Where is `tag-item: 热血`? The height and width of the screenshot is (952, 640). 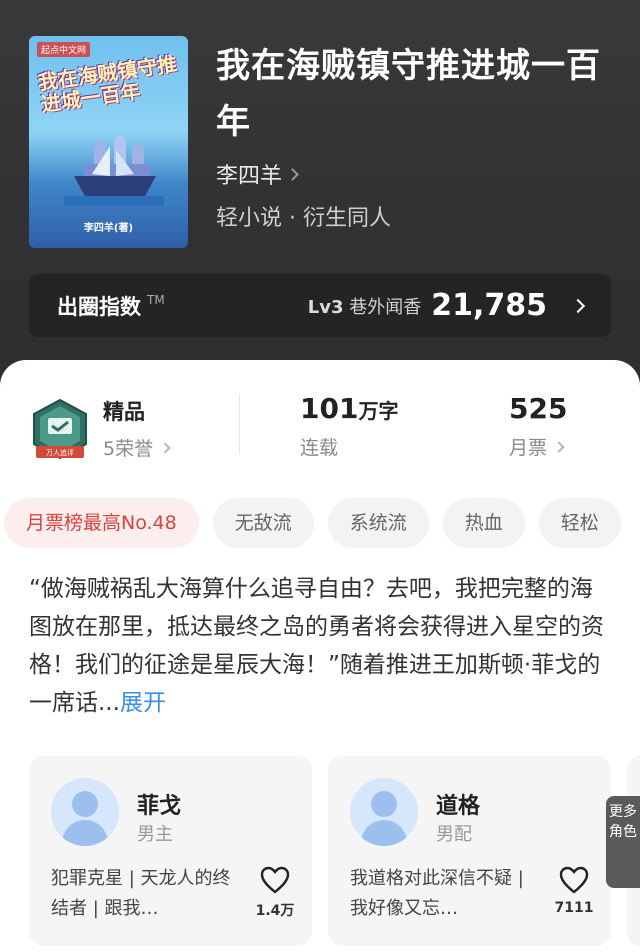
tag-item: 热血 is located at coordinates (483, 523).